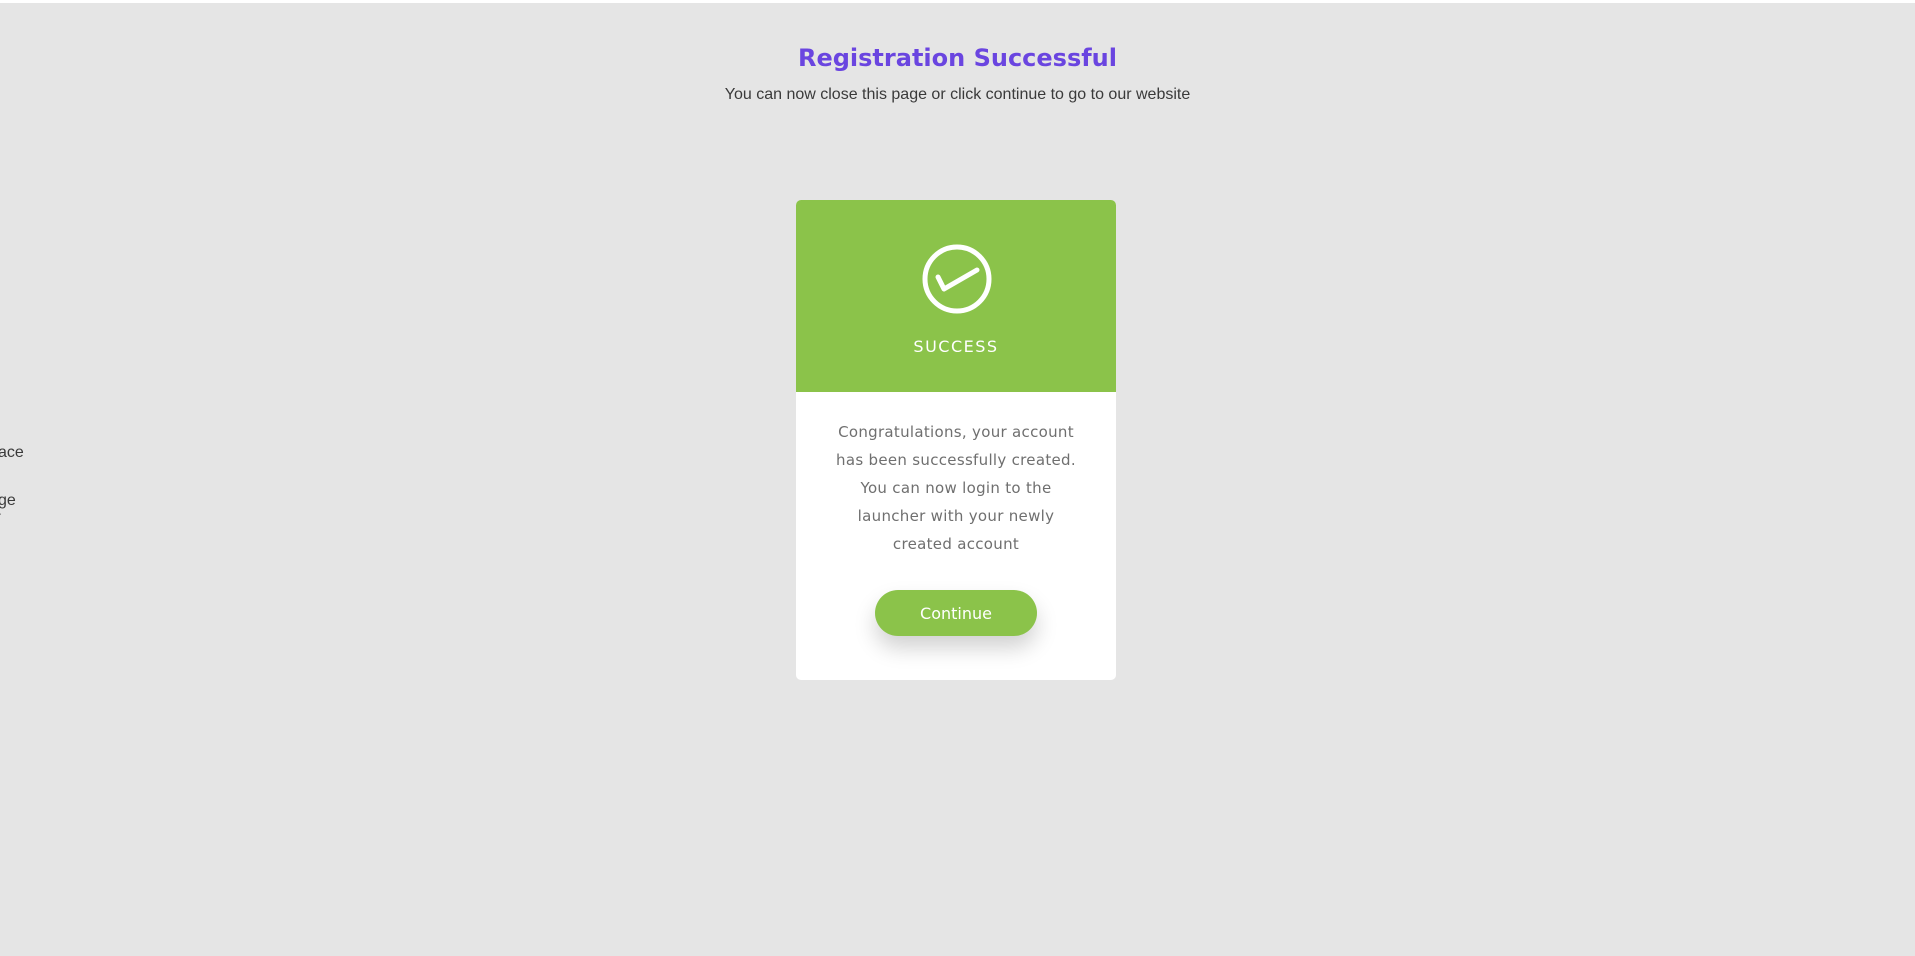 This screenshot has width=1915, height=956. What do you see at coordinates (0, 515) in the screenshot?
I see `clipped-text-fragment: -` at bounding box center [0, 515].